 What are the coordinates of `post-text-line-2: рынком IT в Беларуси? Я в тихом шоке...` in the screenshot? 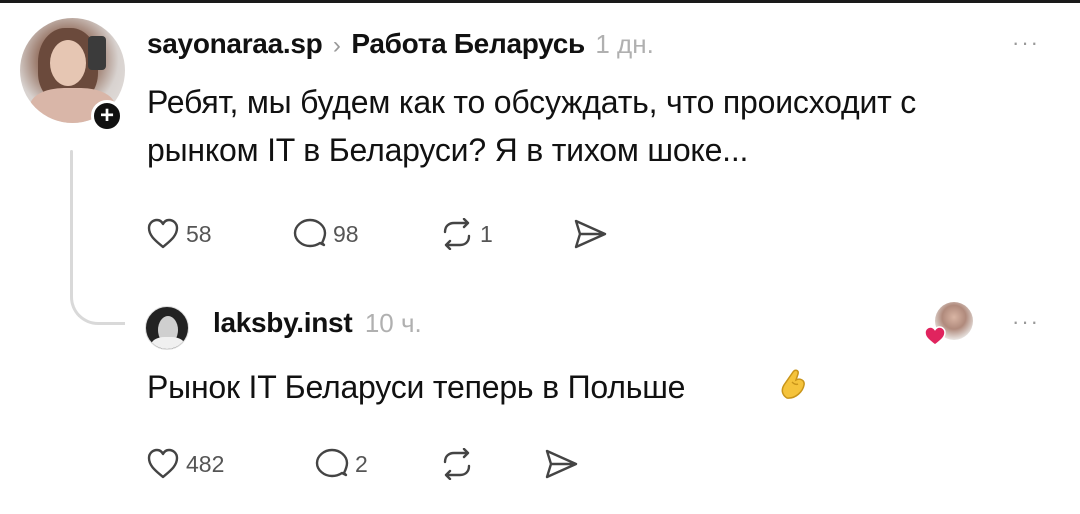 It's located at (448, 150).